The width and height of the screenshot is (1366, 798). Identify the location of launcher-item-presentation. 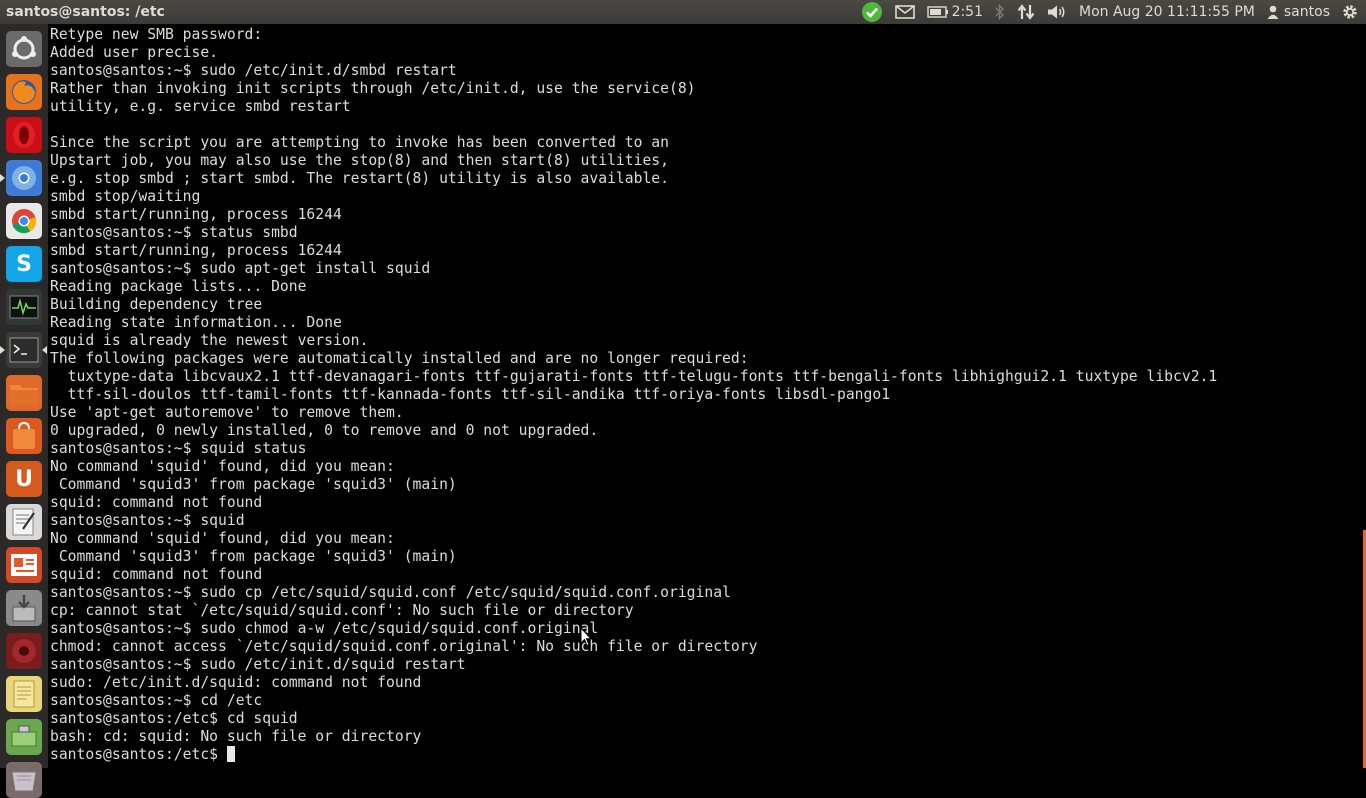
(24, 565).